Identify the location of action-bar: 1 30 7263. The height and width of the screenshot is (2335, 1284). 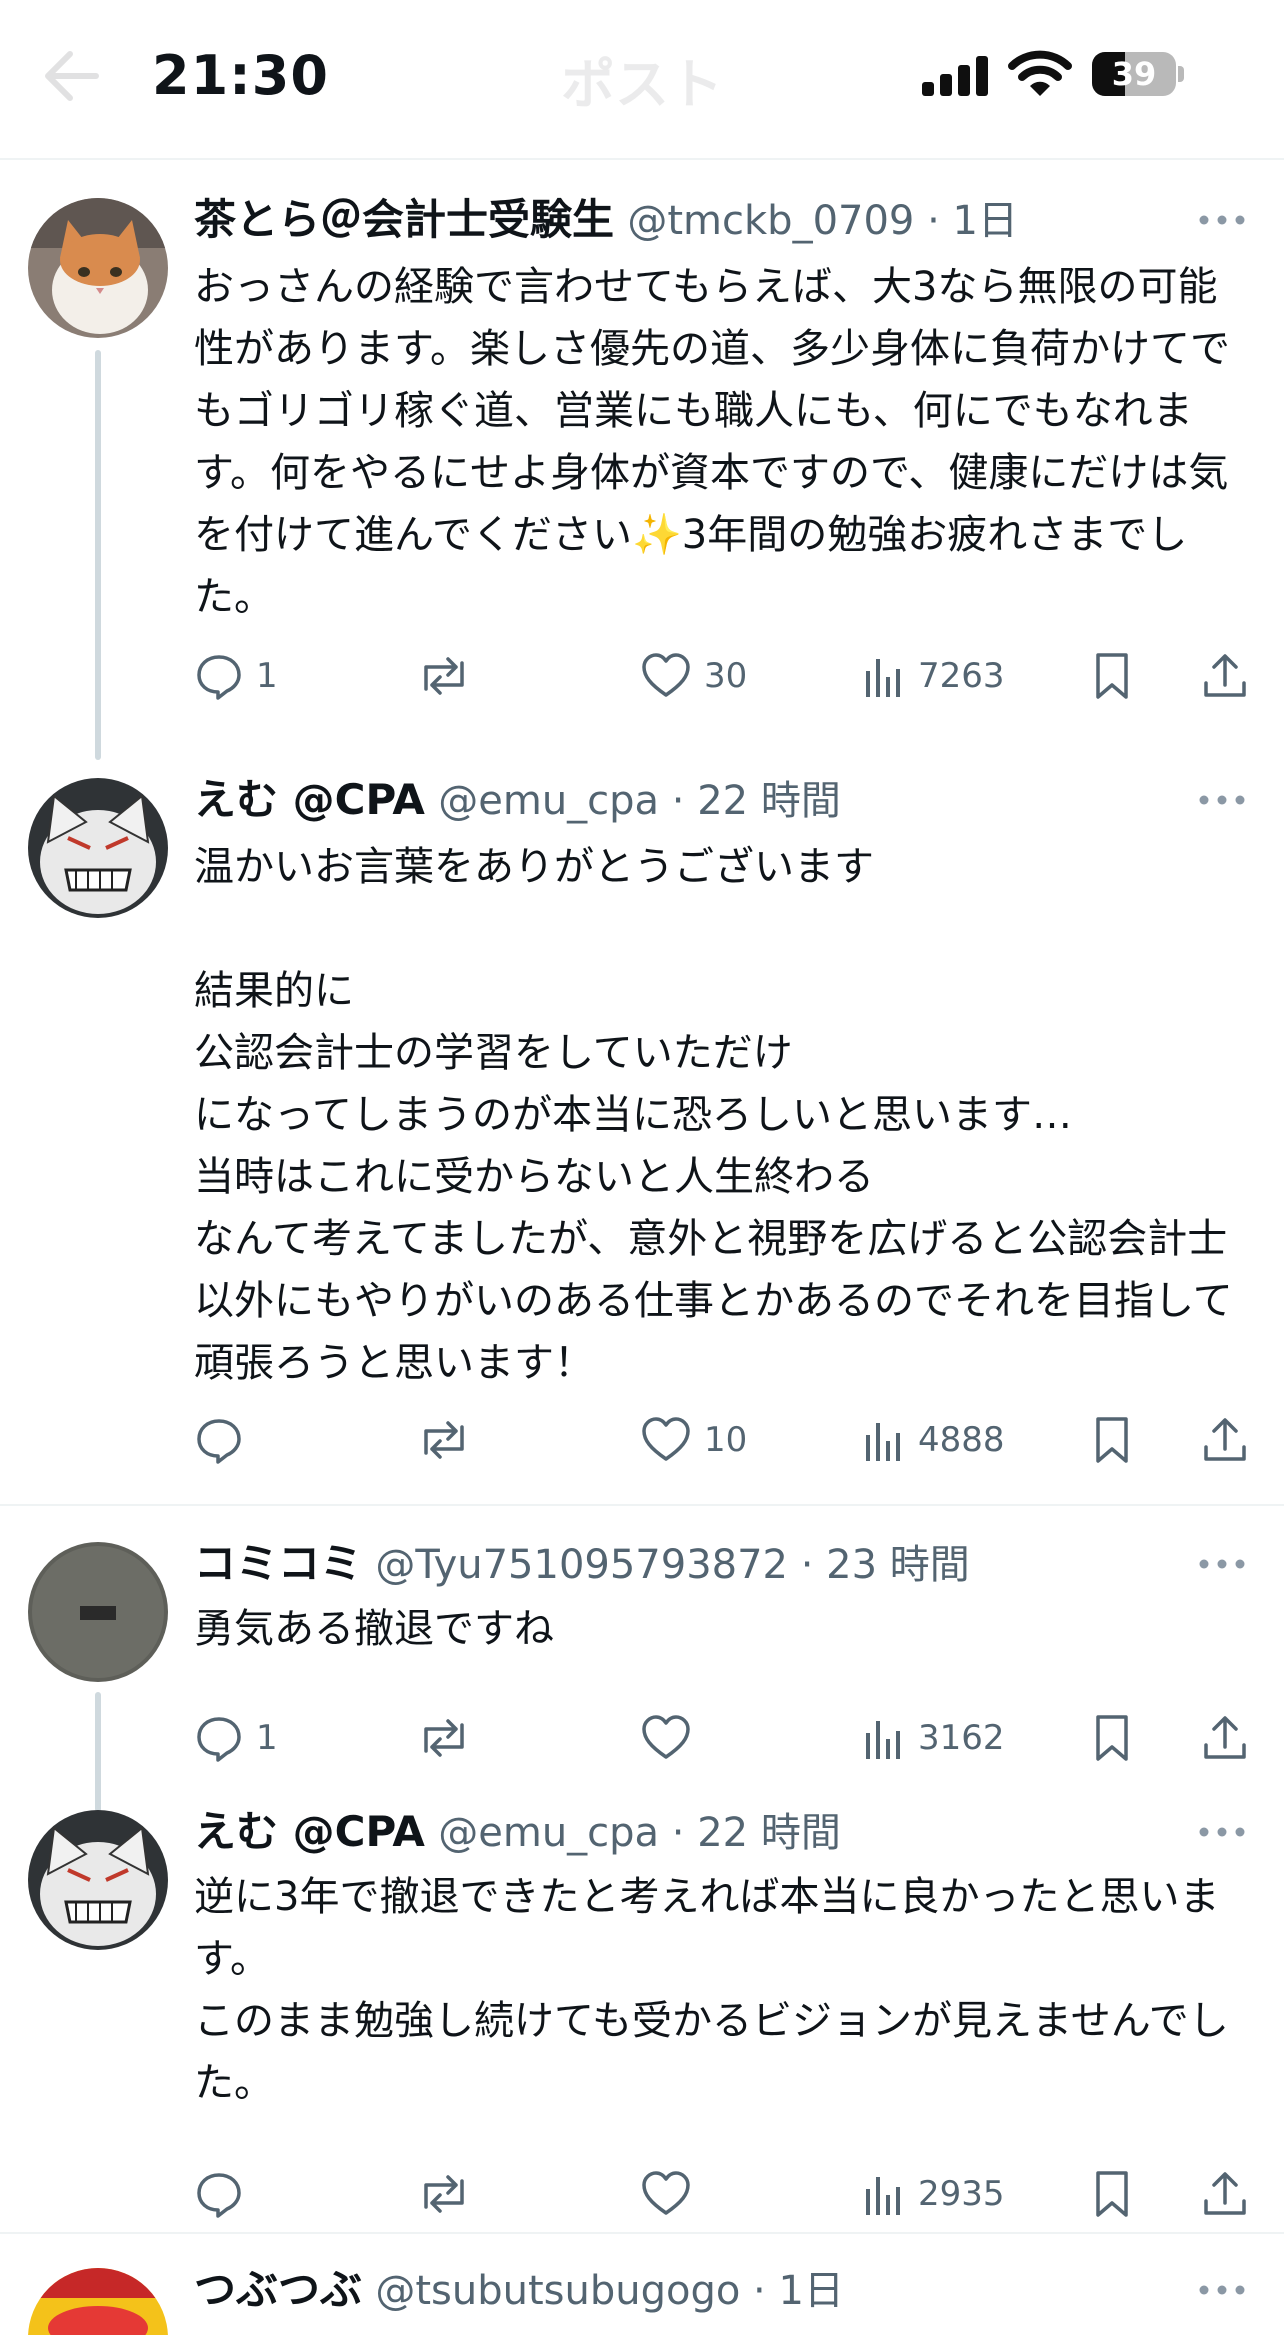
(724, 676).